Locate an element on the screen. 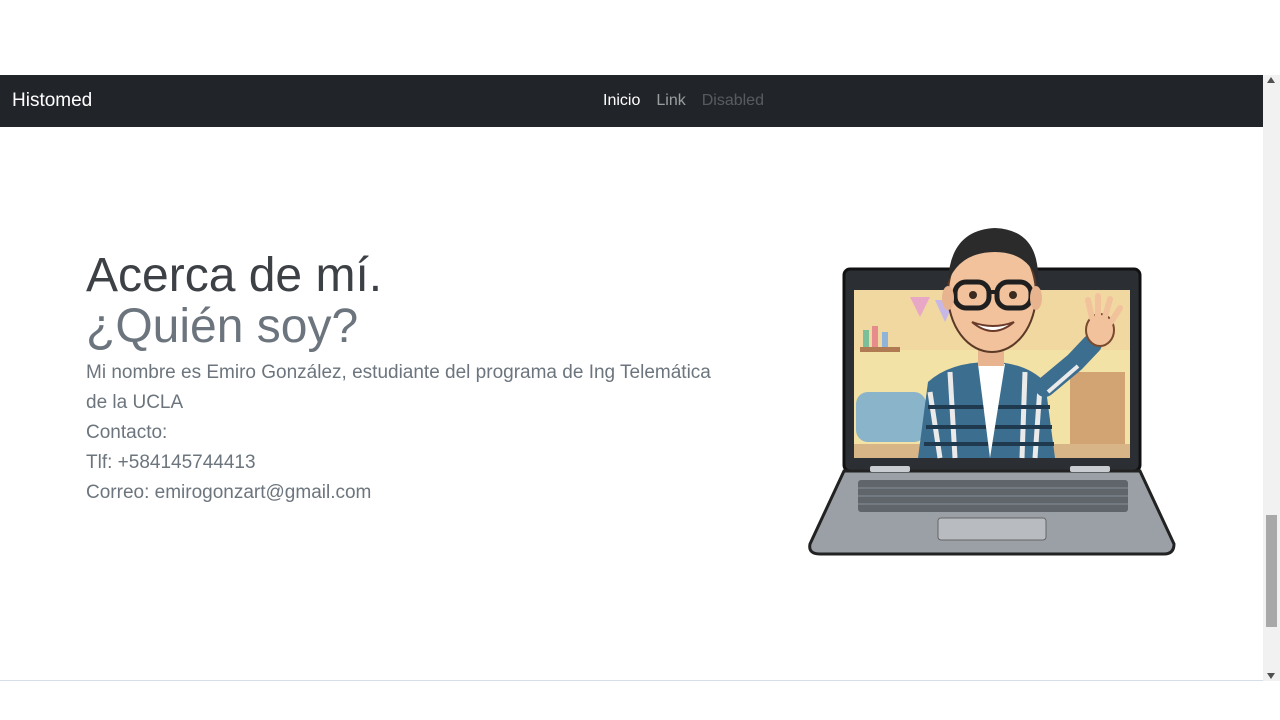 This screenshot has height=720, width=1280. nav-links: Inicio Link Disabled is located at coordinates (683, 101).